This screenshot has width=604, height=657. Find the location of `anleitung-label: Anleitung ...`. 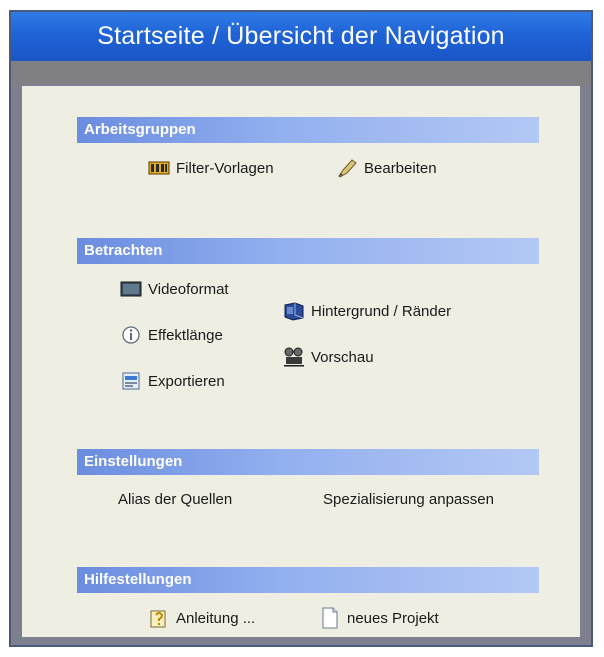

anleitung-label: Anleitung ... is located at coordinates (216, 618).